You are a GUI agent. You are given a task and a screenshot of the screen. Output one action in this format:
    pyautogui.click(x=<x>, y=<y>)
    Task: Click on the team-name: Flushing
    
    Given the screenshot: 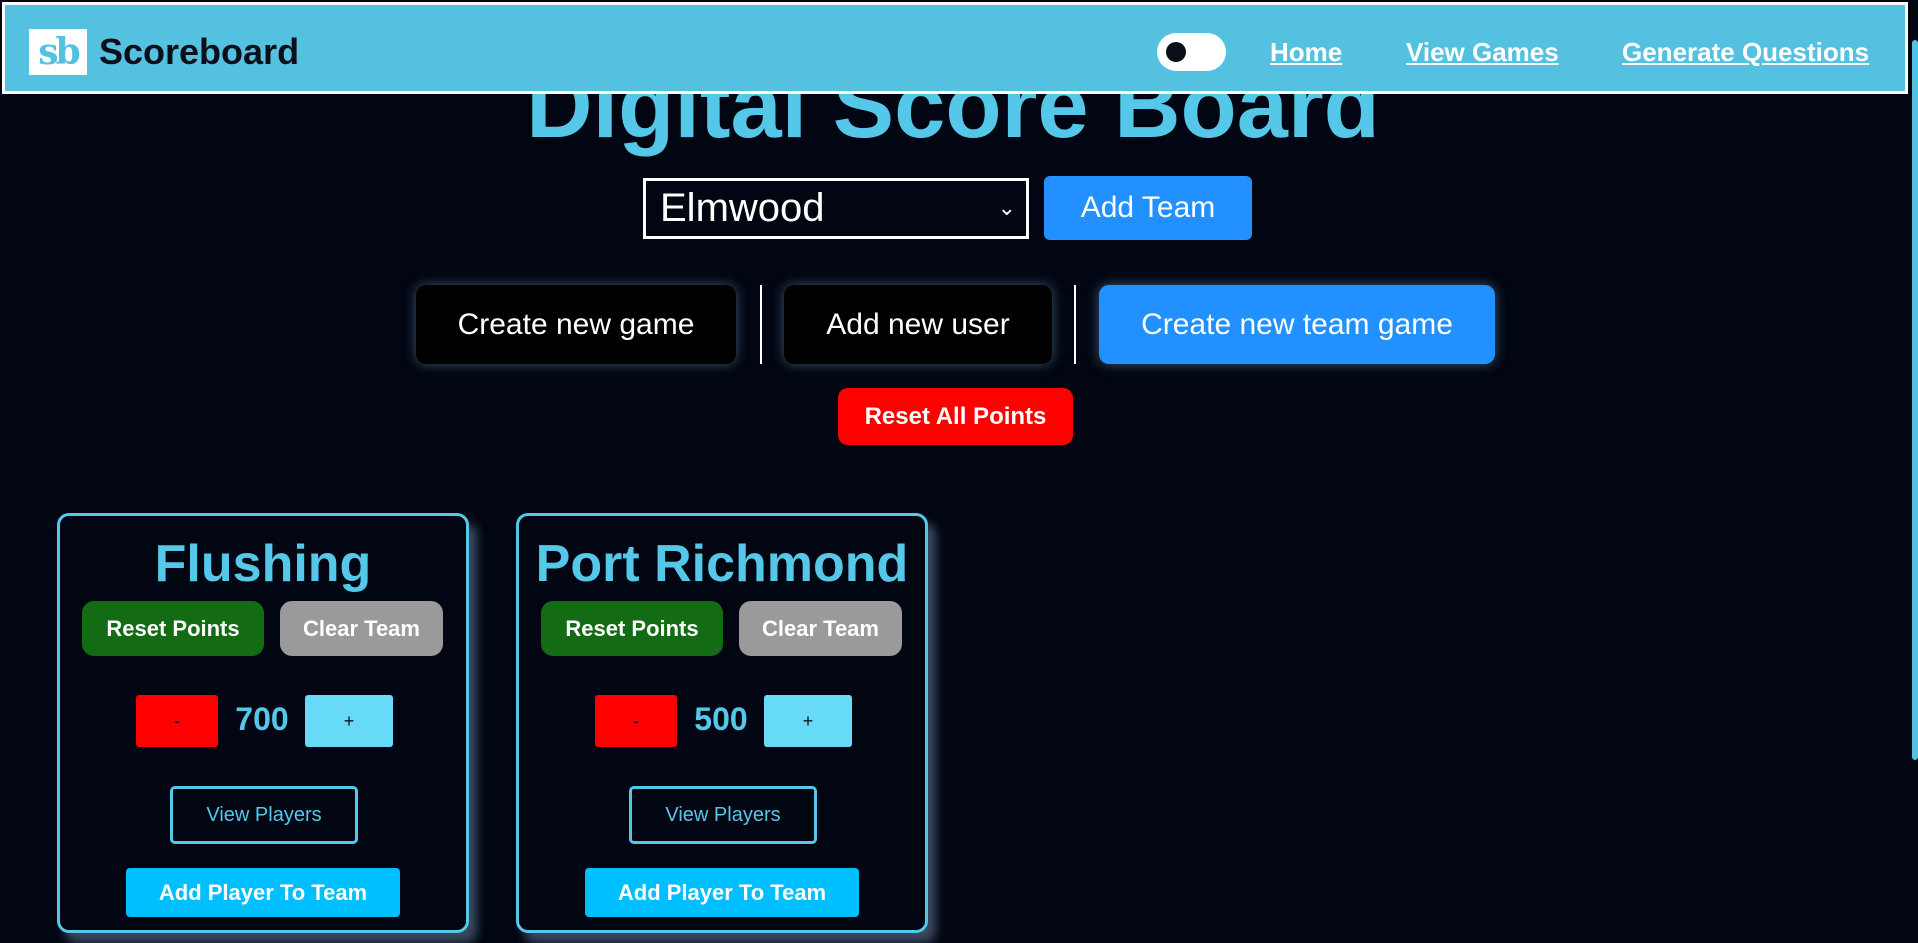 What is the action you would take?
    pyautogui.click(x=263, y=564)
    